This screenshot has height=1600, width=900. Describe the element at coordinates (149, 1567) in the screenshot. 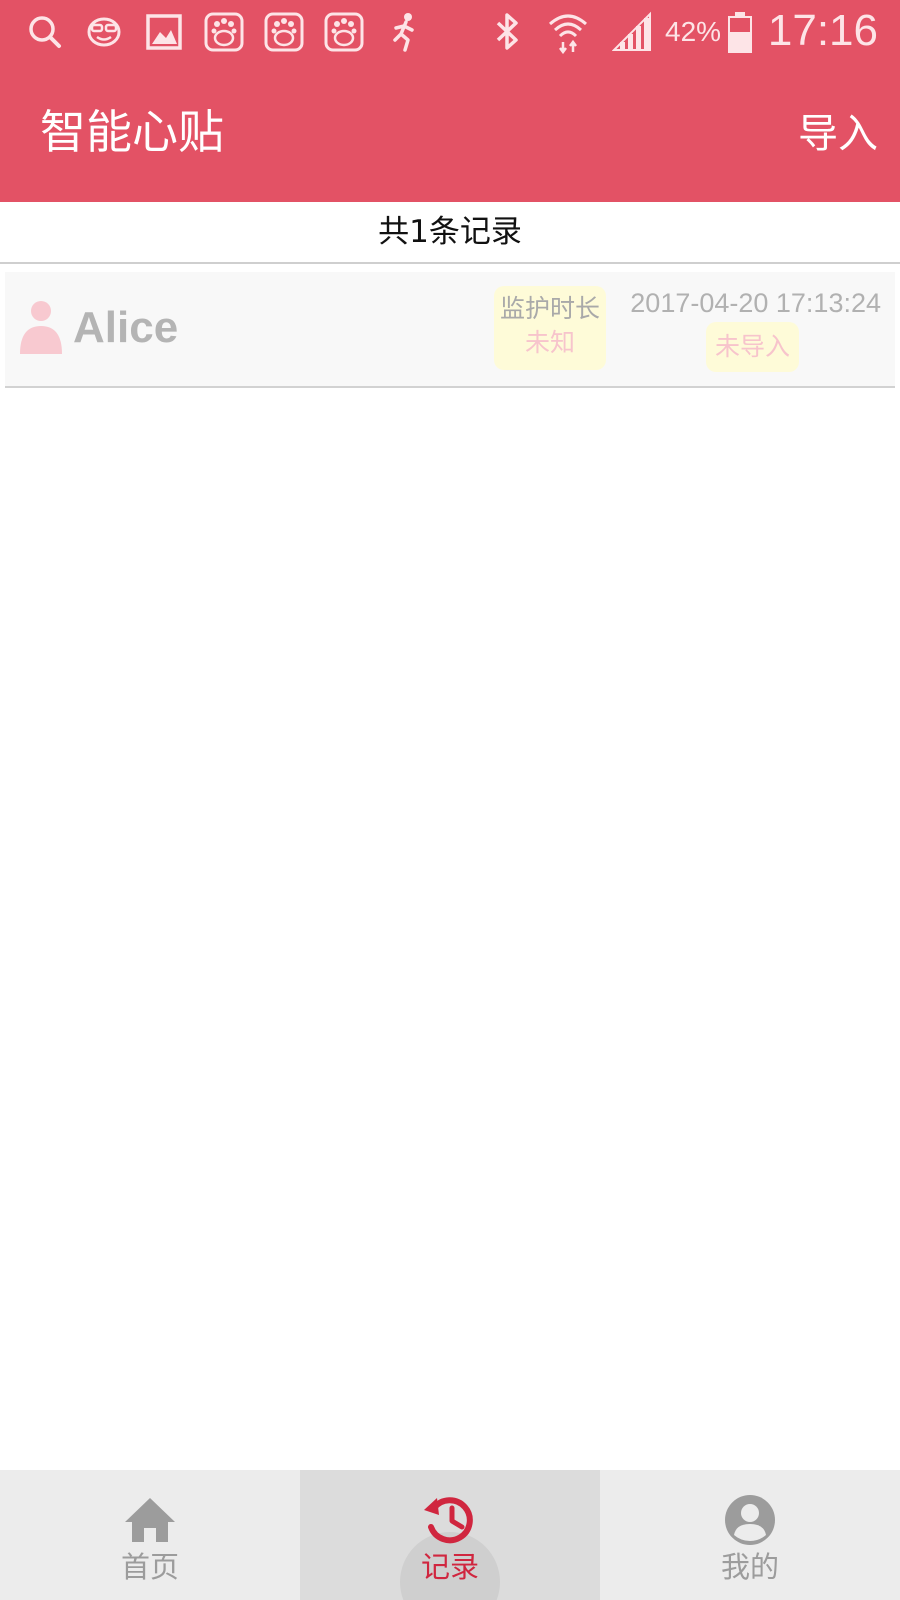

I see `nav-home-label: 首页` at that location.